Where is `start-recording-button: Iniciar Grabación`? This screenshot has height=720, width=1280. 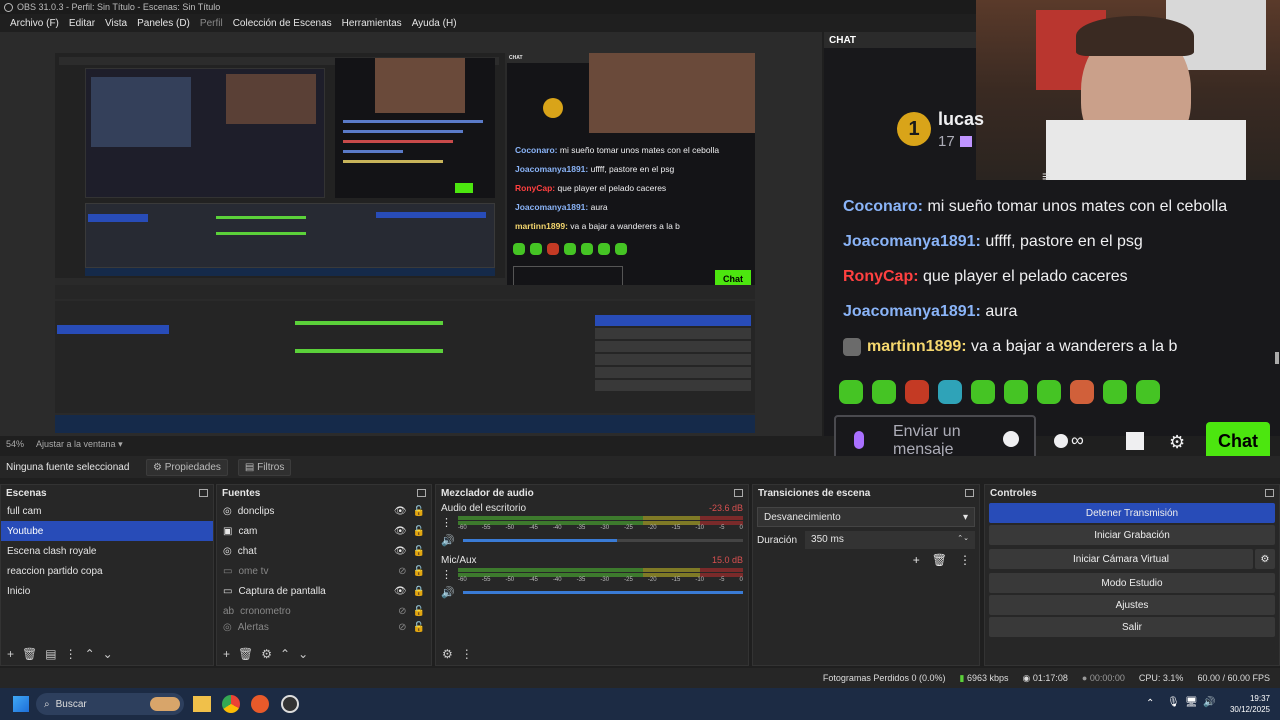
start-recording-button: Iniciar Grabación is located at coordinates (1132, 535).